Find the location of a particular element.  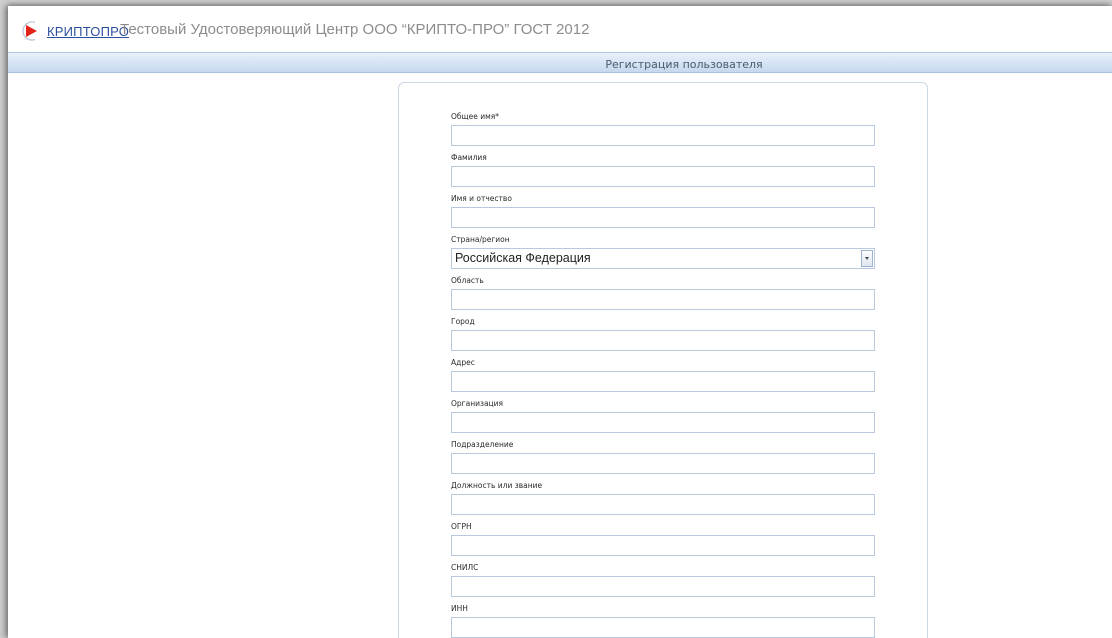

field-label: Фамилия is located at coordinates (469, 157).